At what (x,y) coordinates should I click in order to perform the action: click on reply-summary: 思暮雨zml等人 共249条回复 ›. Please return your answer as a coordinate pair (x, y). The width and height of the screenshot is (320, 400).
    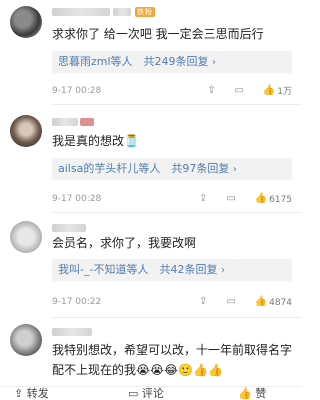
    Looking at the image, I should click on (172, 62).